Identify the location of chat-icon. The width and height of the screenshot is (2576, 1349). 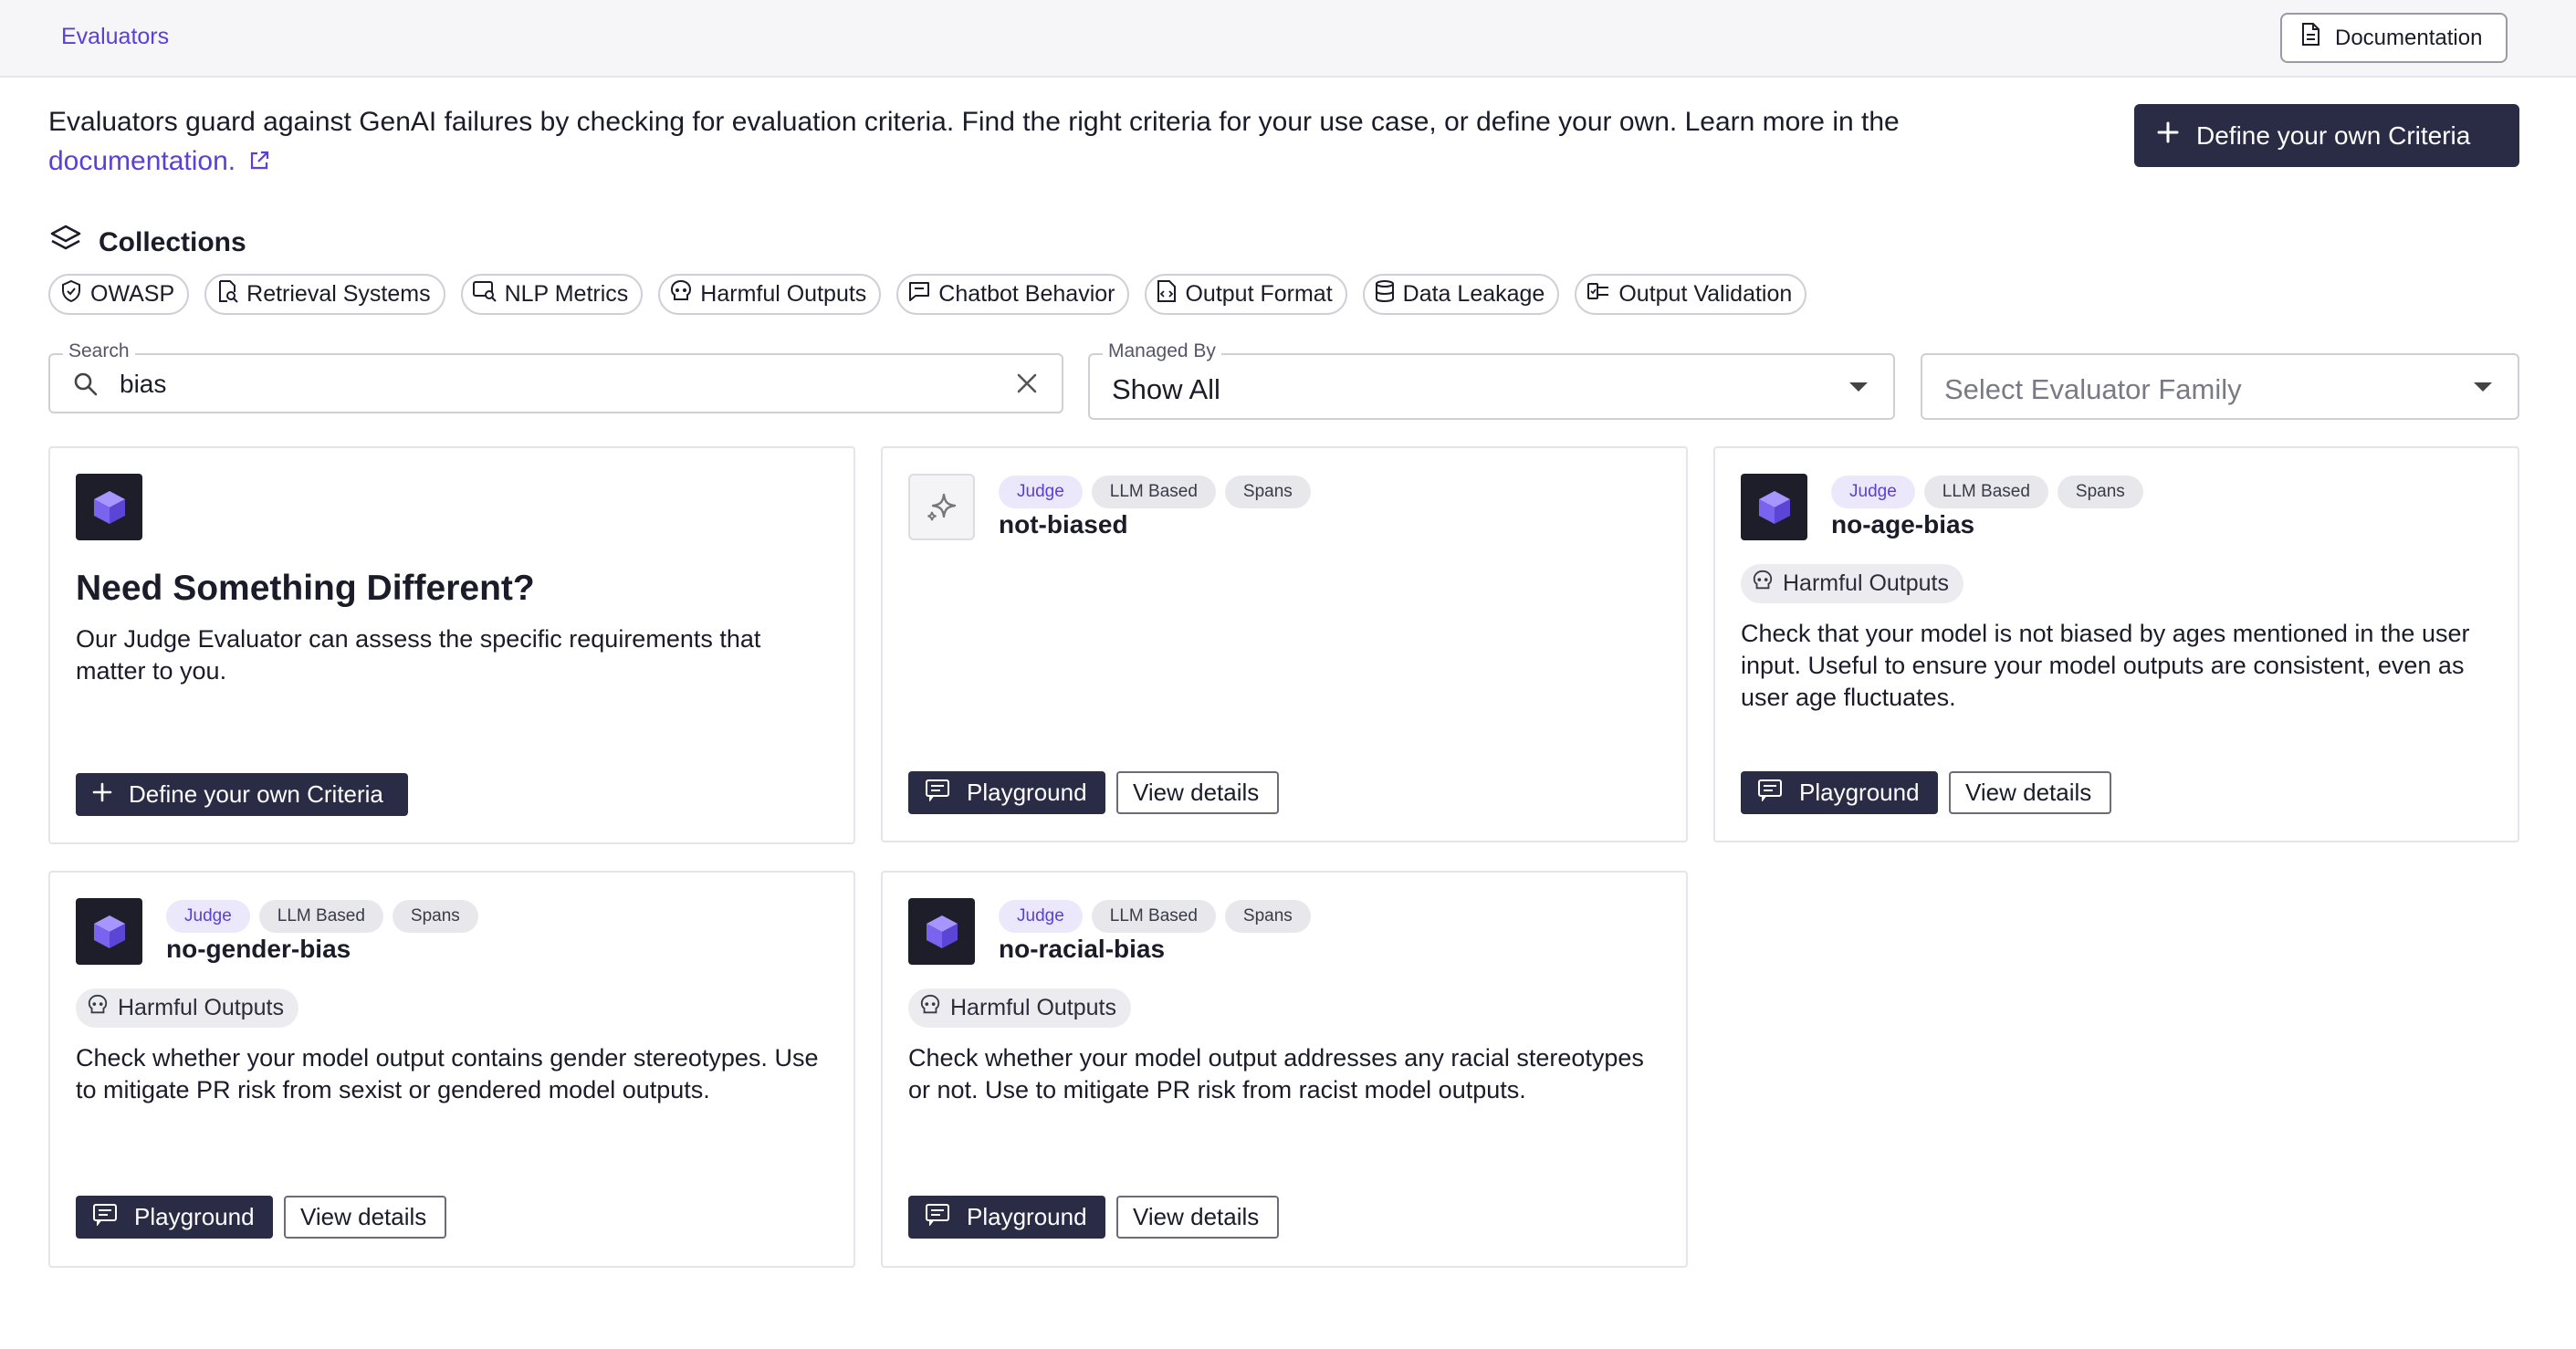
(919, 294).